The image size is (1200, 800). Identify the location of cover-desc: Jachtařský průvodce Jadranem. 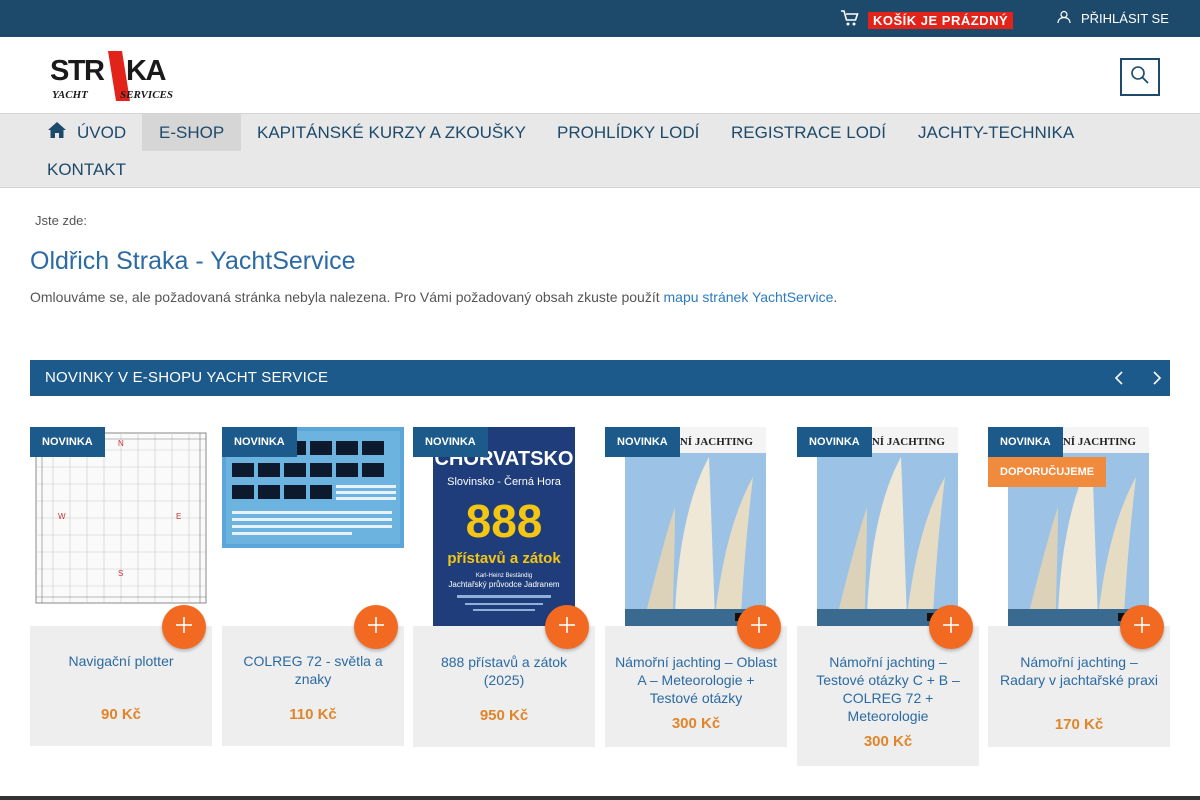
(504, 584).